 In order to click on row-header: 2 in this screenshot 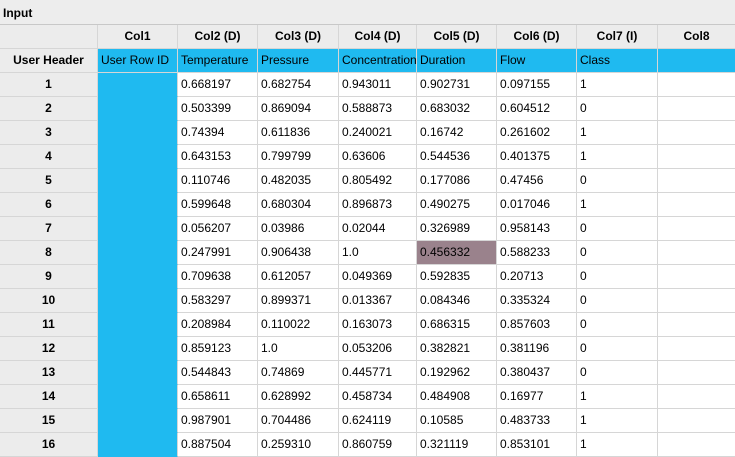, I will do `click(49, 109)`.